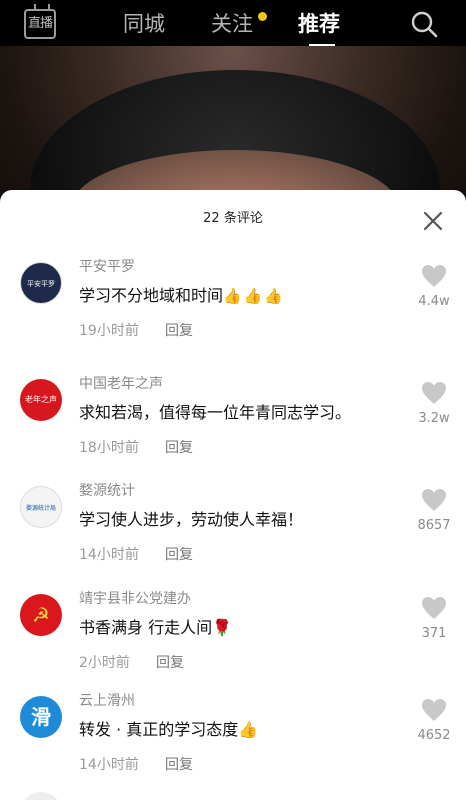  I want to click on live-icon-label: 直播, so click(40, 23).